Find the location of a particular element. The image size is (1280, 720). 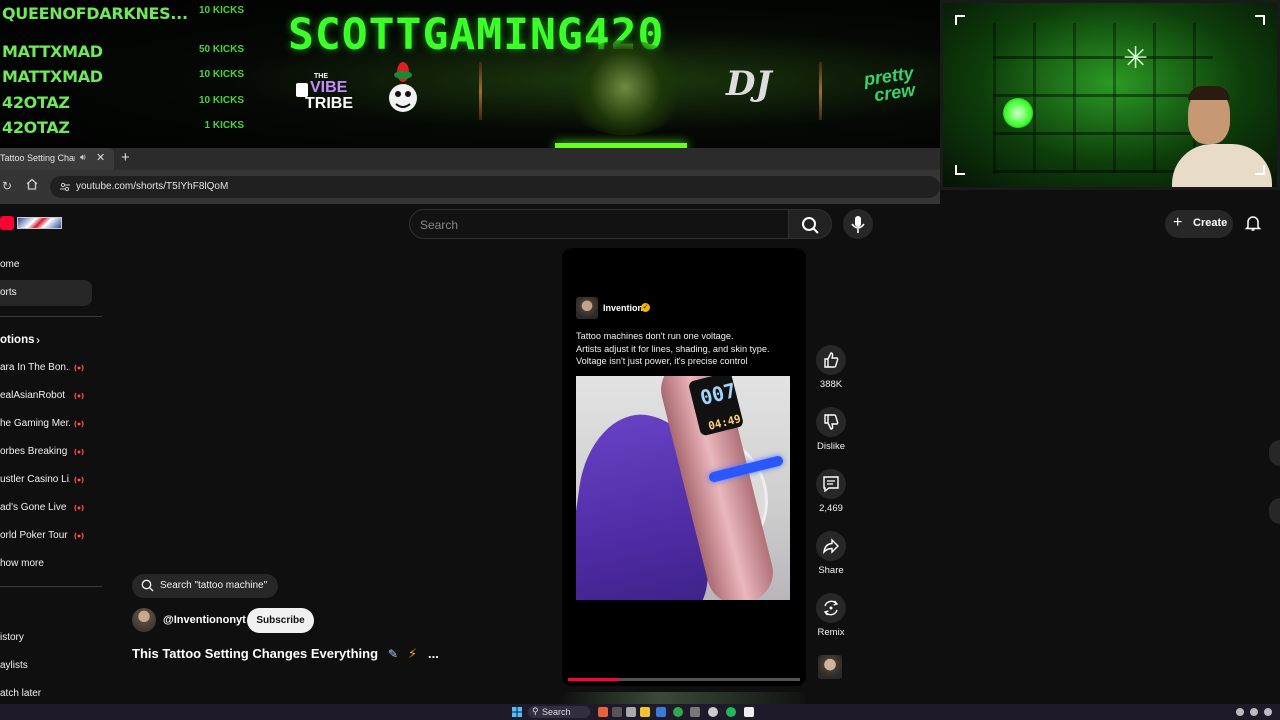

notifications-bell-icon is located at coordinates (1253, 223).